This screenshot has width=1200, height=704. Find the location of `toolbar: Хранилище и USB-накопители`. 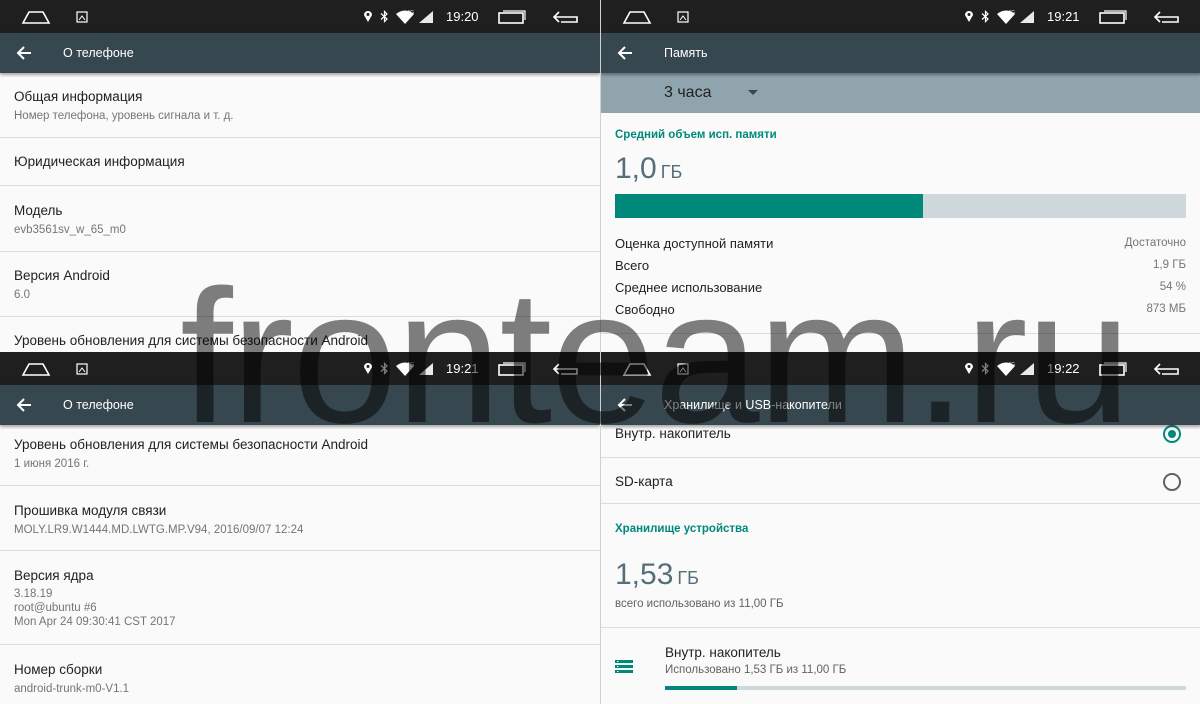

toolbar: Хранилище и USB-накопители is located at coordinates (900, 405).